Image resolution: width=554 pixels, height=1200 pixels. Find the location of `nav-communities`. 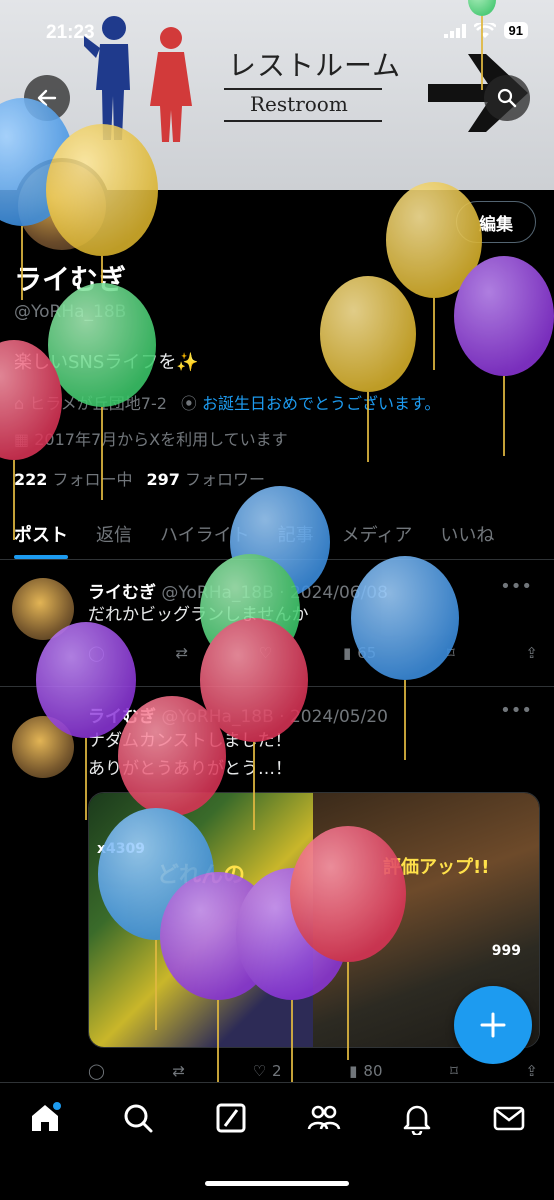

nav-communities is located at coordinates (324, 1118).